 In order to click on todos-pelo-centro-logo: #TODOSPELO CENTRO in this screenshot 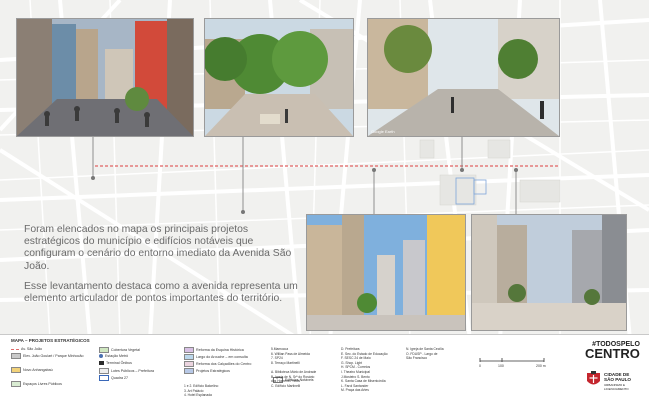, I will do `click(612, 350)`.